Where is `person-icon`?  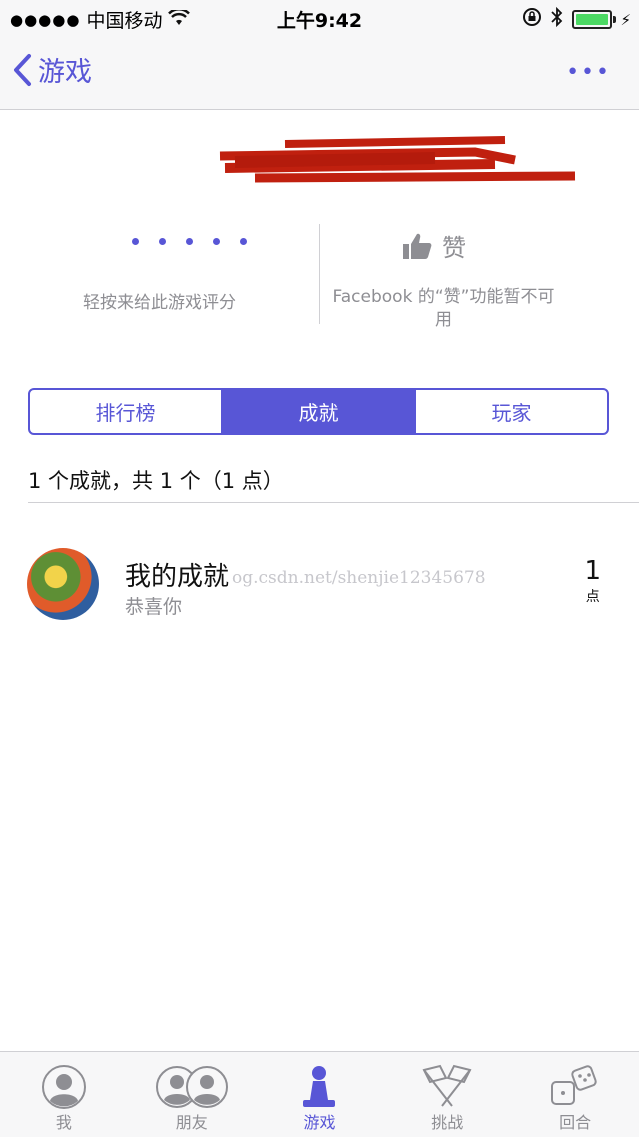
person-icon is located at coordinates (63, 1087).